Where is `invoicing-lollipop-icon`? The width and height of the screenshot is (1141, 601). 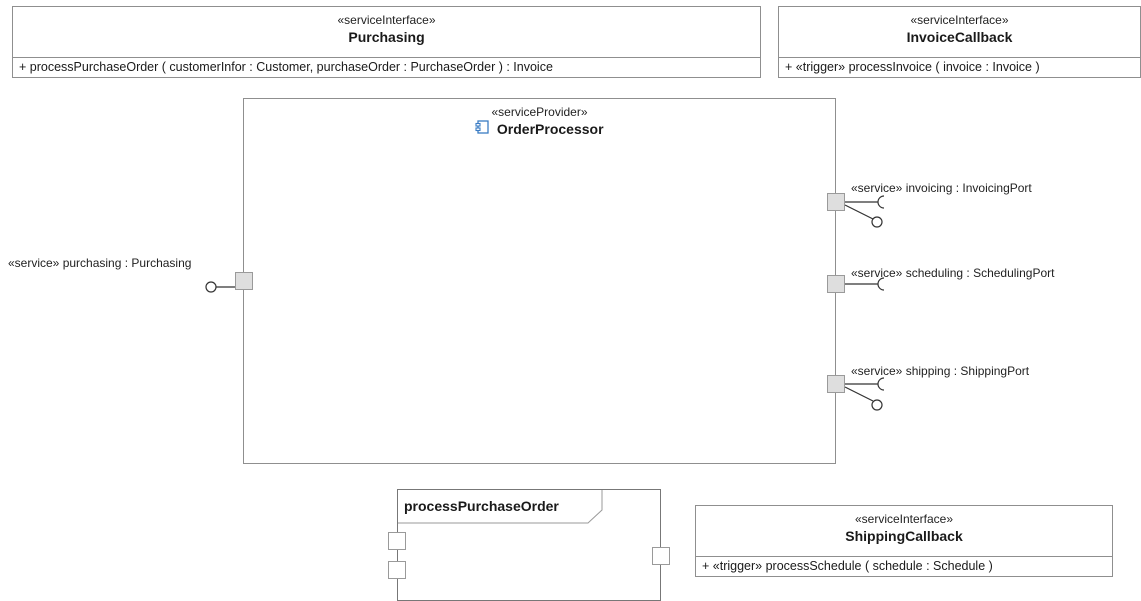 invoicing-lollipop-icon is located at coordinates (863, 216).